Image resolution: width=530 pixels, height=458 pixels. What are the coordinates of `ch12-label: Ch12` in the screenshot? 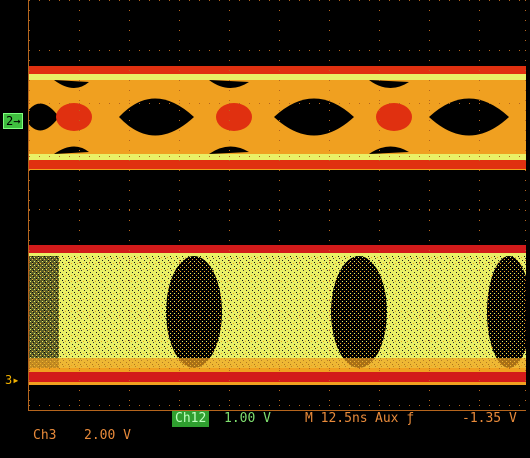 It's located at (191, 419).